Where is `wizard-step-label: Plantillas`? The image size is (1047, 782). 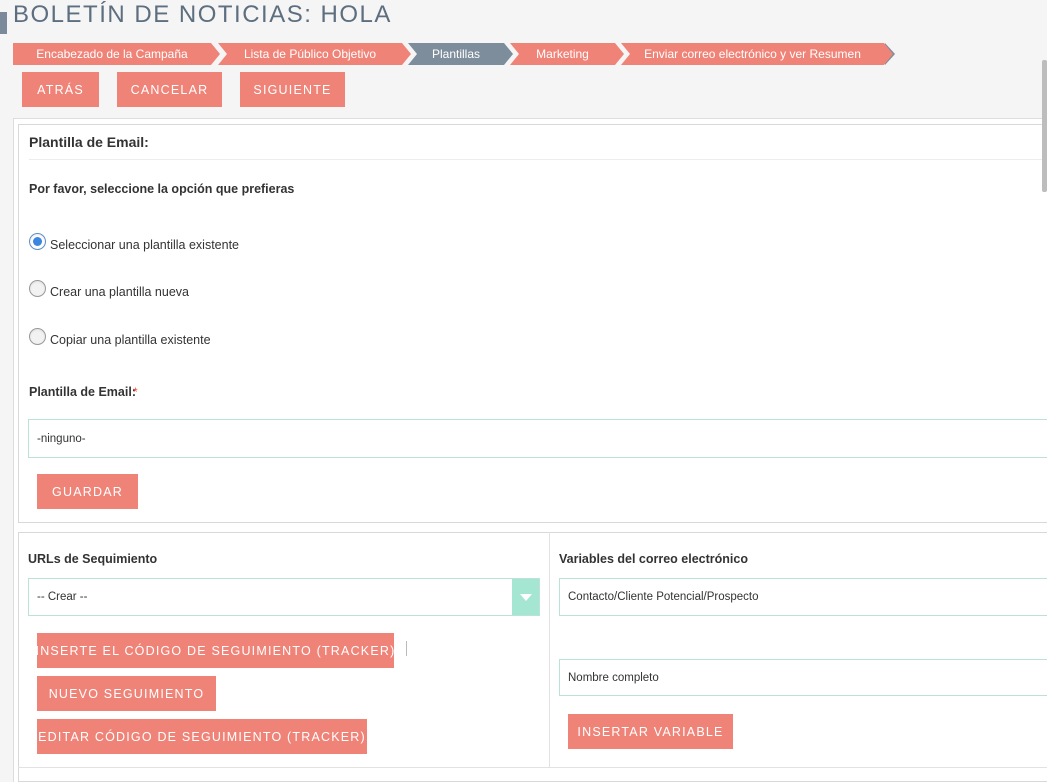 wizard-step-label: Plantillas is located at coordinates (456, 54).